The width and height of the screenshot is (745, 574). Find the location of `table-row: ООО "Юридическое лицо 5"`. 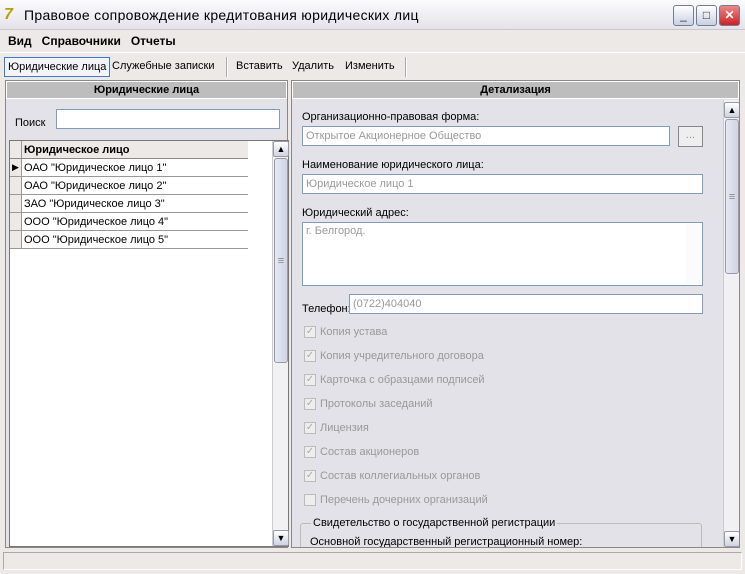

table-row: ООО "Юридическое лицо 5" is located at coordinates (129, 240).